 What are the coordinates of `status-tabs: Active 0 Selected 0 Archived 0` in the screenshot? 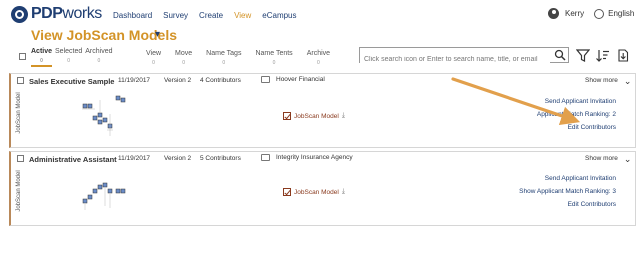 It's located at (72, 57).